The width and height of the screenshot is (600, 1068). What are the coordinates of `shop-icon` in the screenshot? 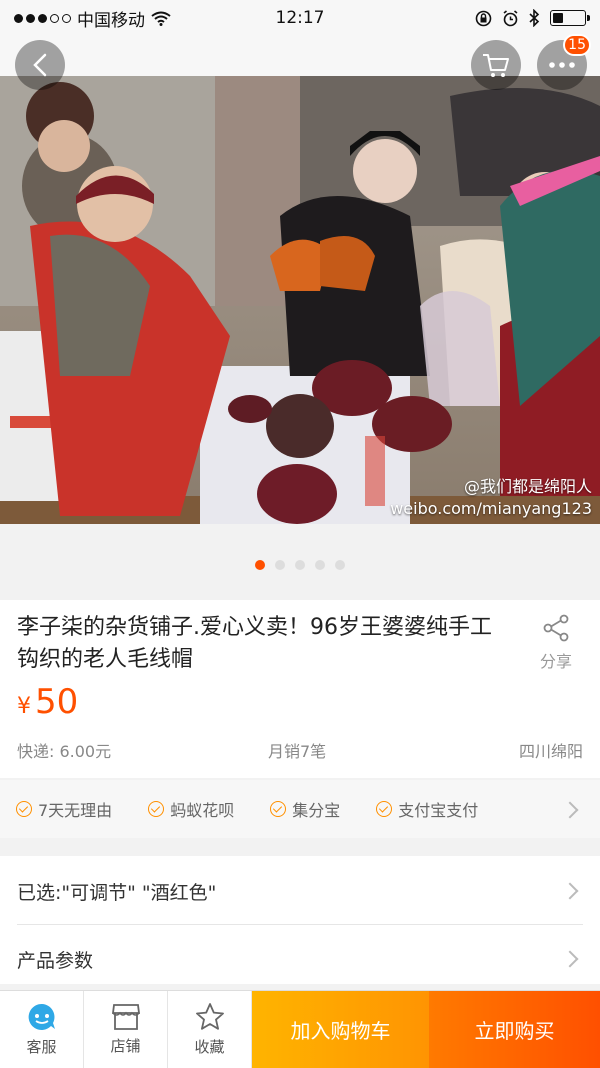 It's located at (125, 1017).